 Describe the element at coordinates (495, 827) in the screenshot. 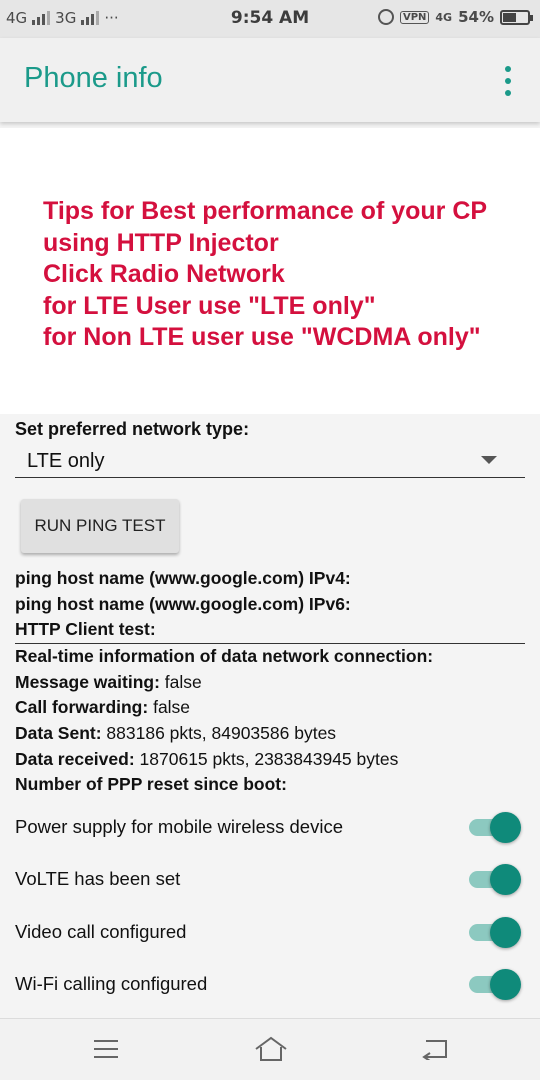

I see `power-supply-switch` at that location.